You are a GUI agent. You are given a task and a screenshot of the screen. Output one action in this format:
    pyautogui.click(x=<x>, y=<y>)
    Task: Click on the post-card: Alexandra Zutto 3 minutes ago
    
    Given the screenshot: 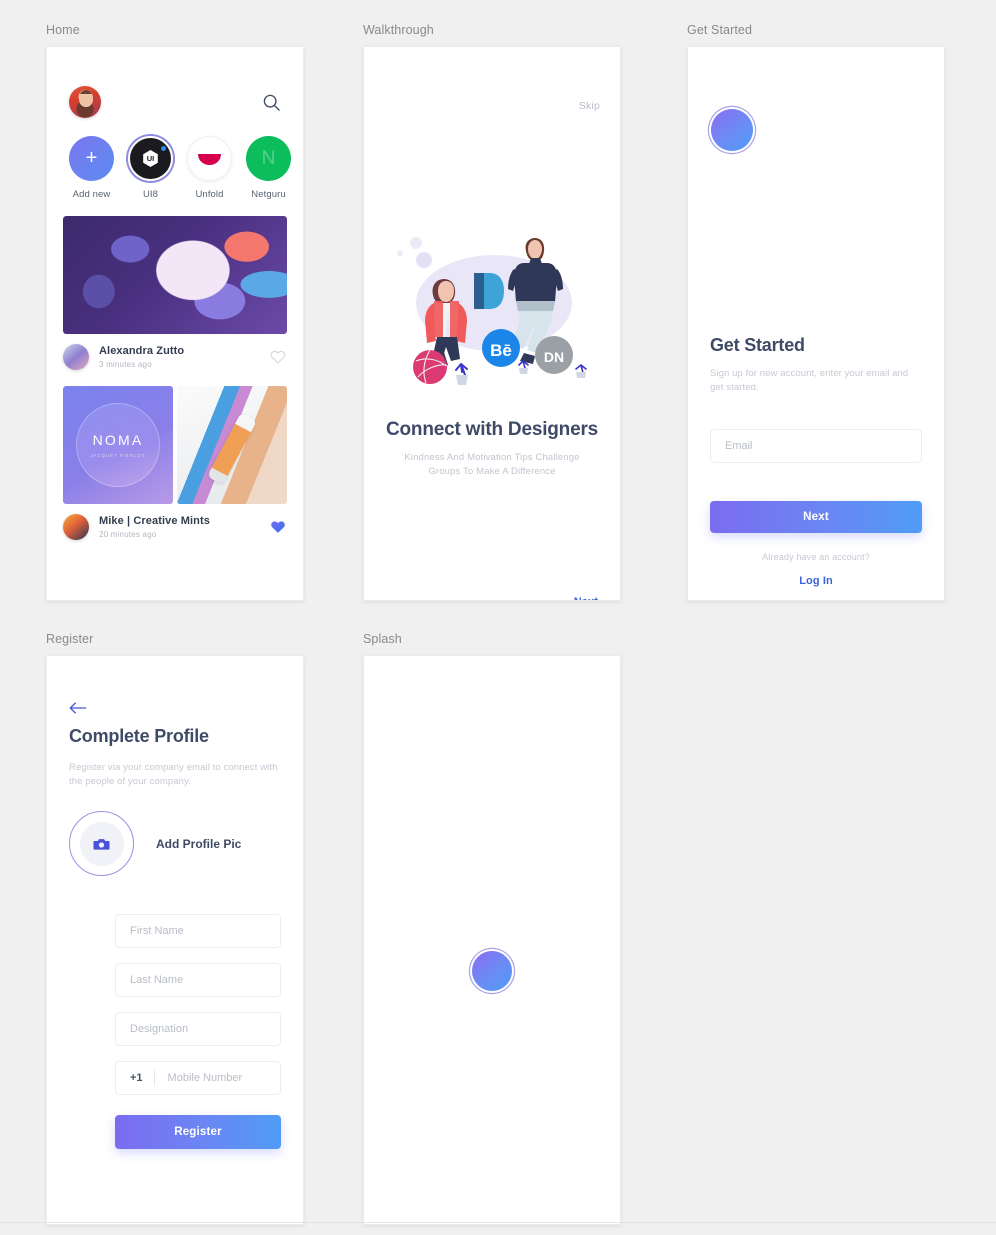 What is the action you would take?
    pyautogui.click(x=175, y=293)
    